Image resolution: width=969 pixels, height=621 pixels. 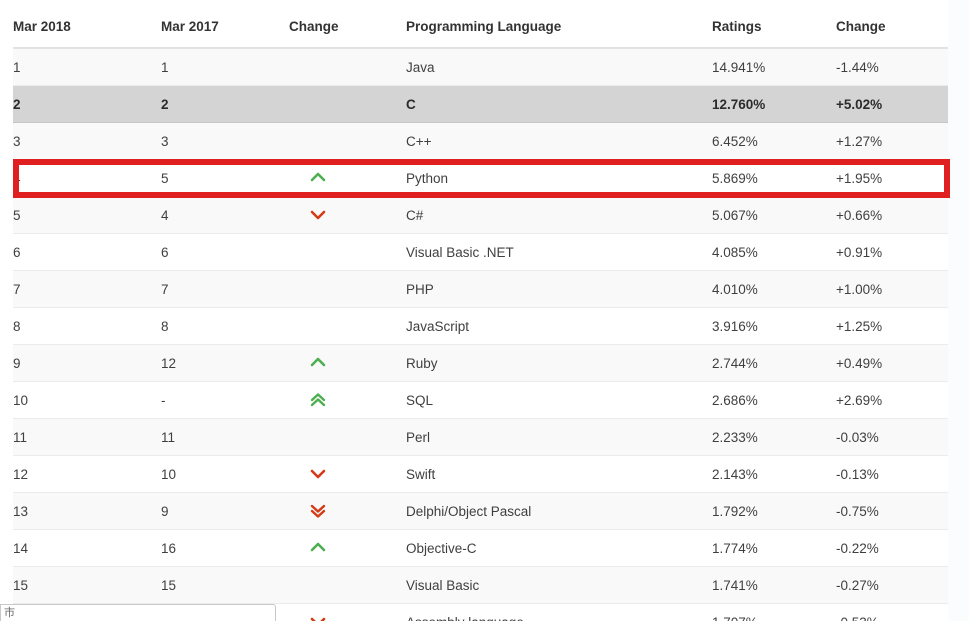 What do you see at coordinates (774, 24) in the screenshot?
I see `column-header-ratings: Ratings` at bounding box center [774, 24].